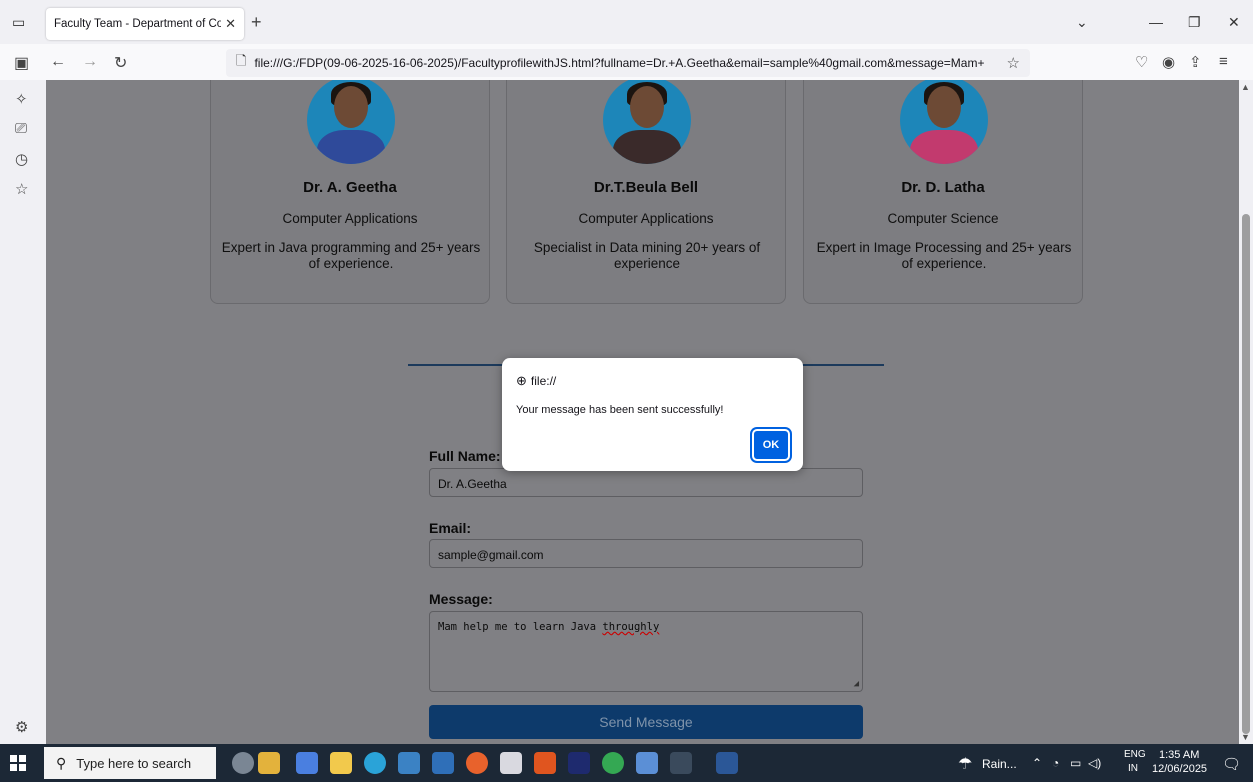 This screenshot has height=782, width=1253. I want to click on globe-icon: ⊕, so click(521, 380).